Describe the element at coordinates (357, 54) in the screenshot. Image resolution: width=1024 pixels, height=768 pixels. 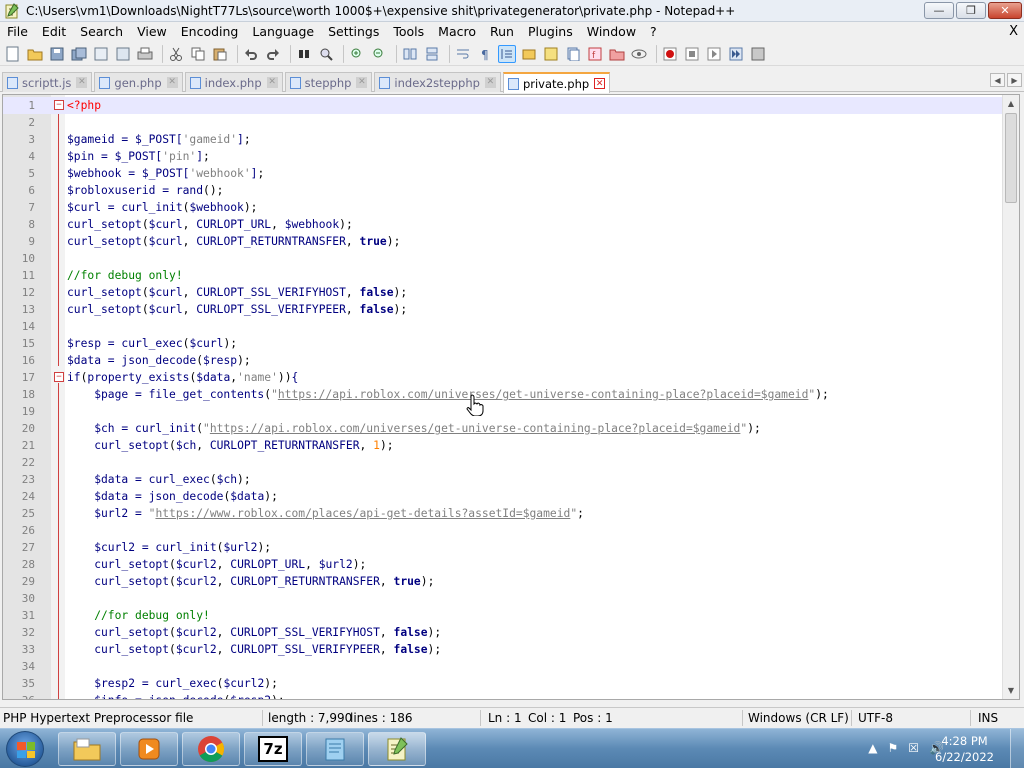
I see `zoom-in-icon` at that location.